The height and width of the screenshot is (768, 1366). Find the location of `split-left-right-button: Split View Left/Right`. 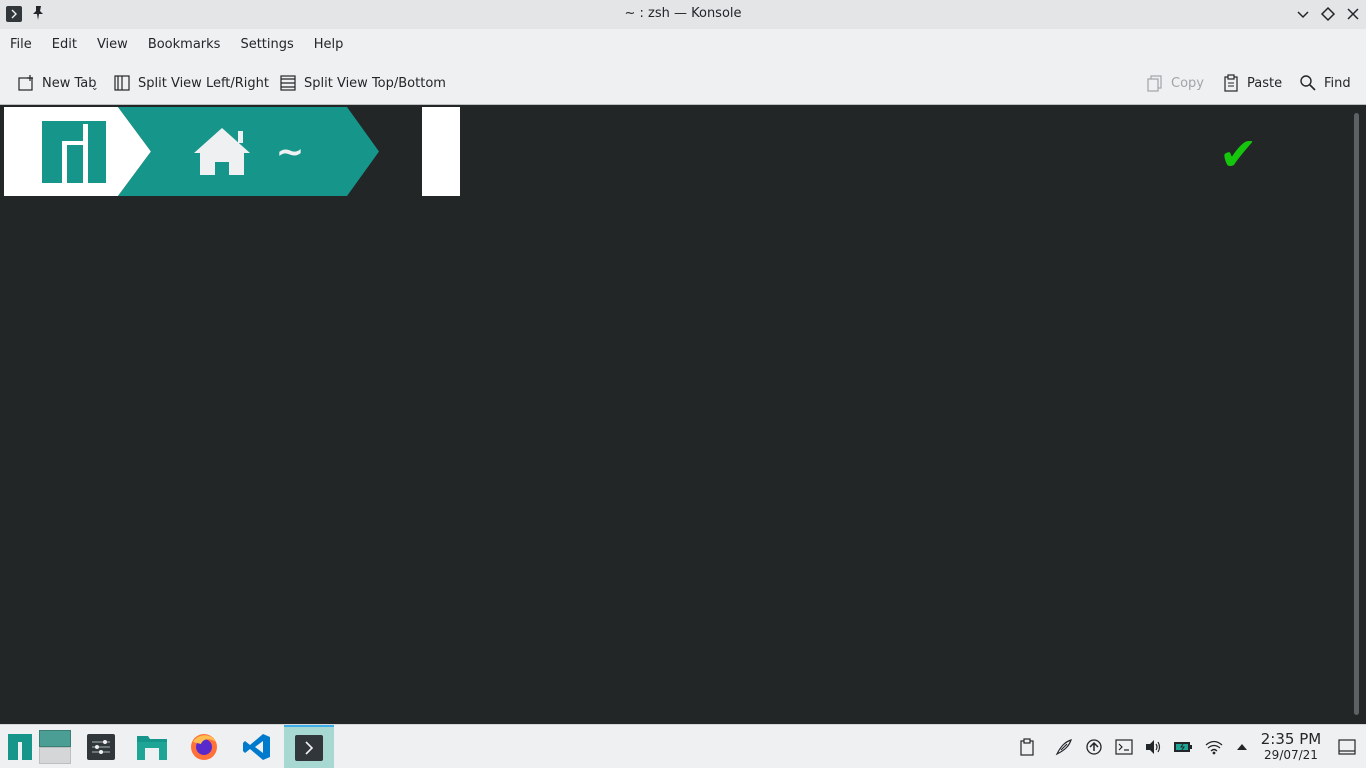

split-left-right-button: Split View Left/Right is located at coordinates (191, 83).